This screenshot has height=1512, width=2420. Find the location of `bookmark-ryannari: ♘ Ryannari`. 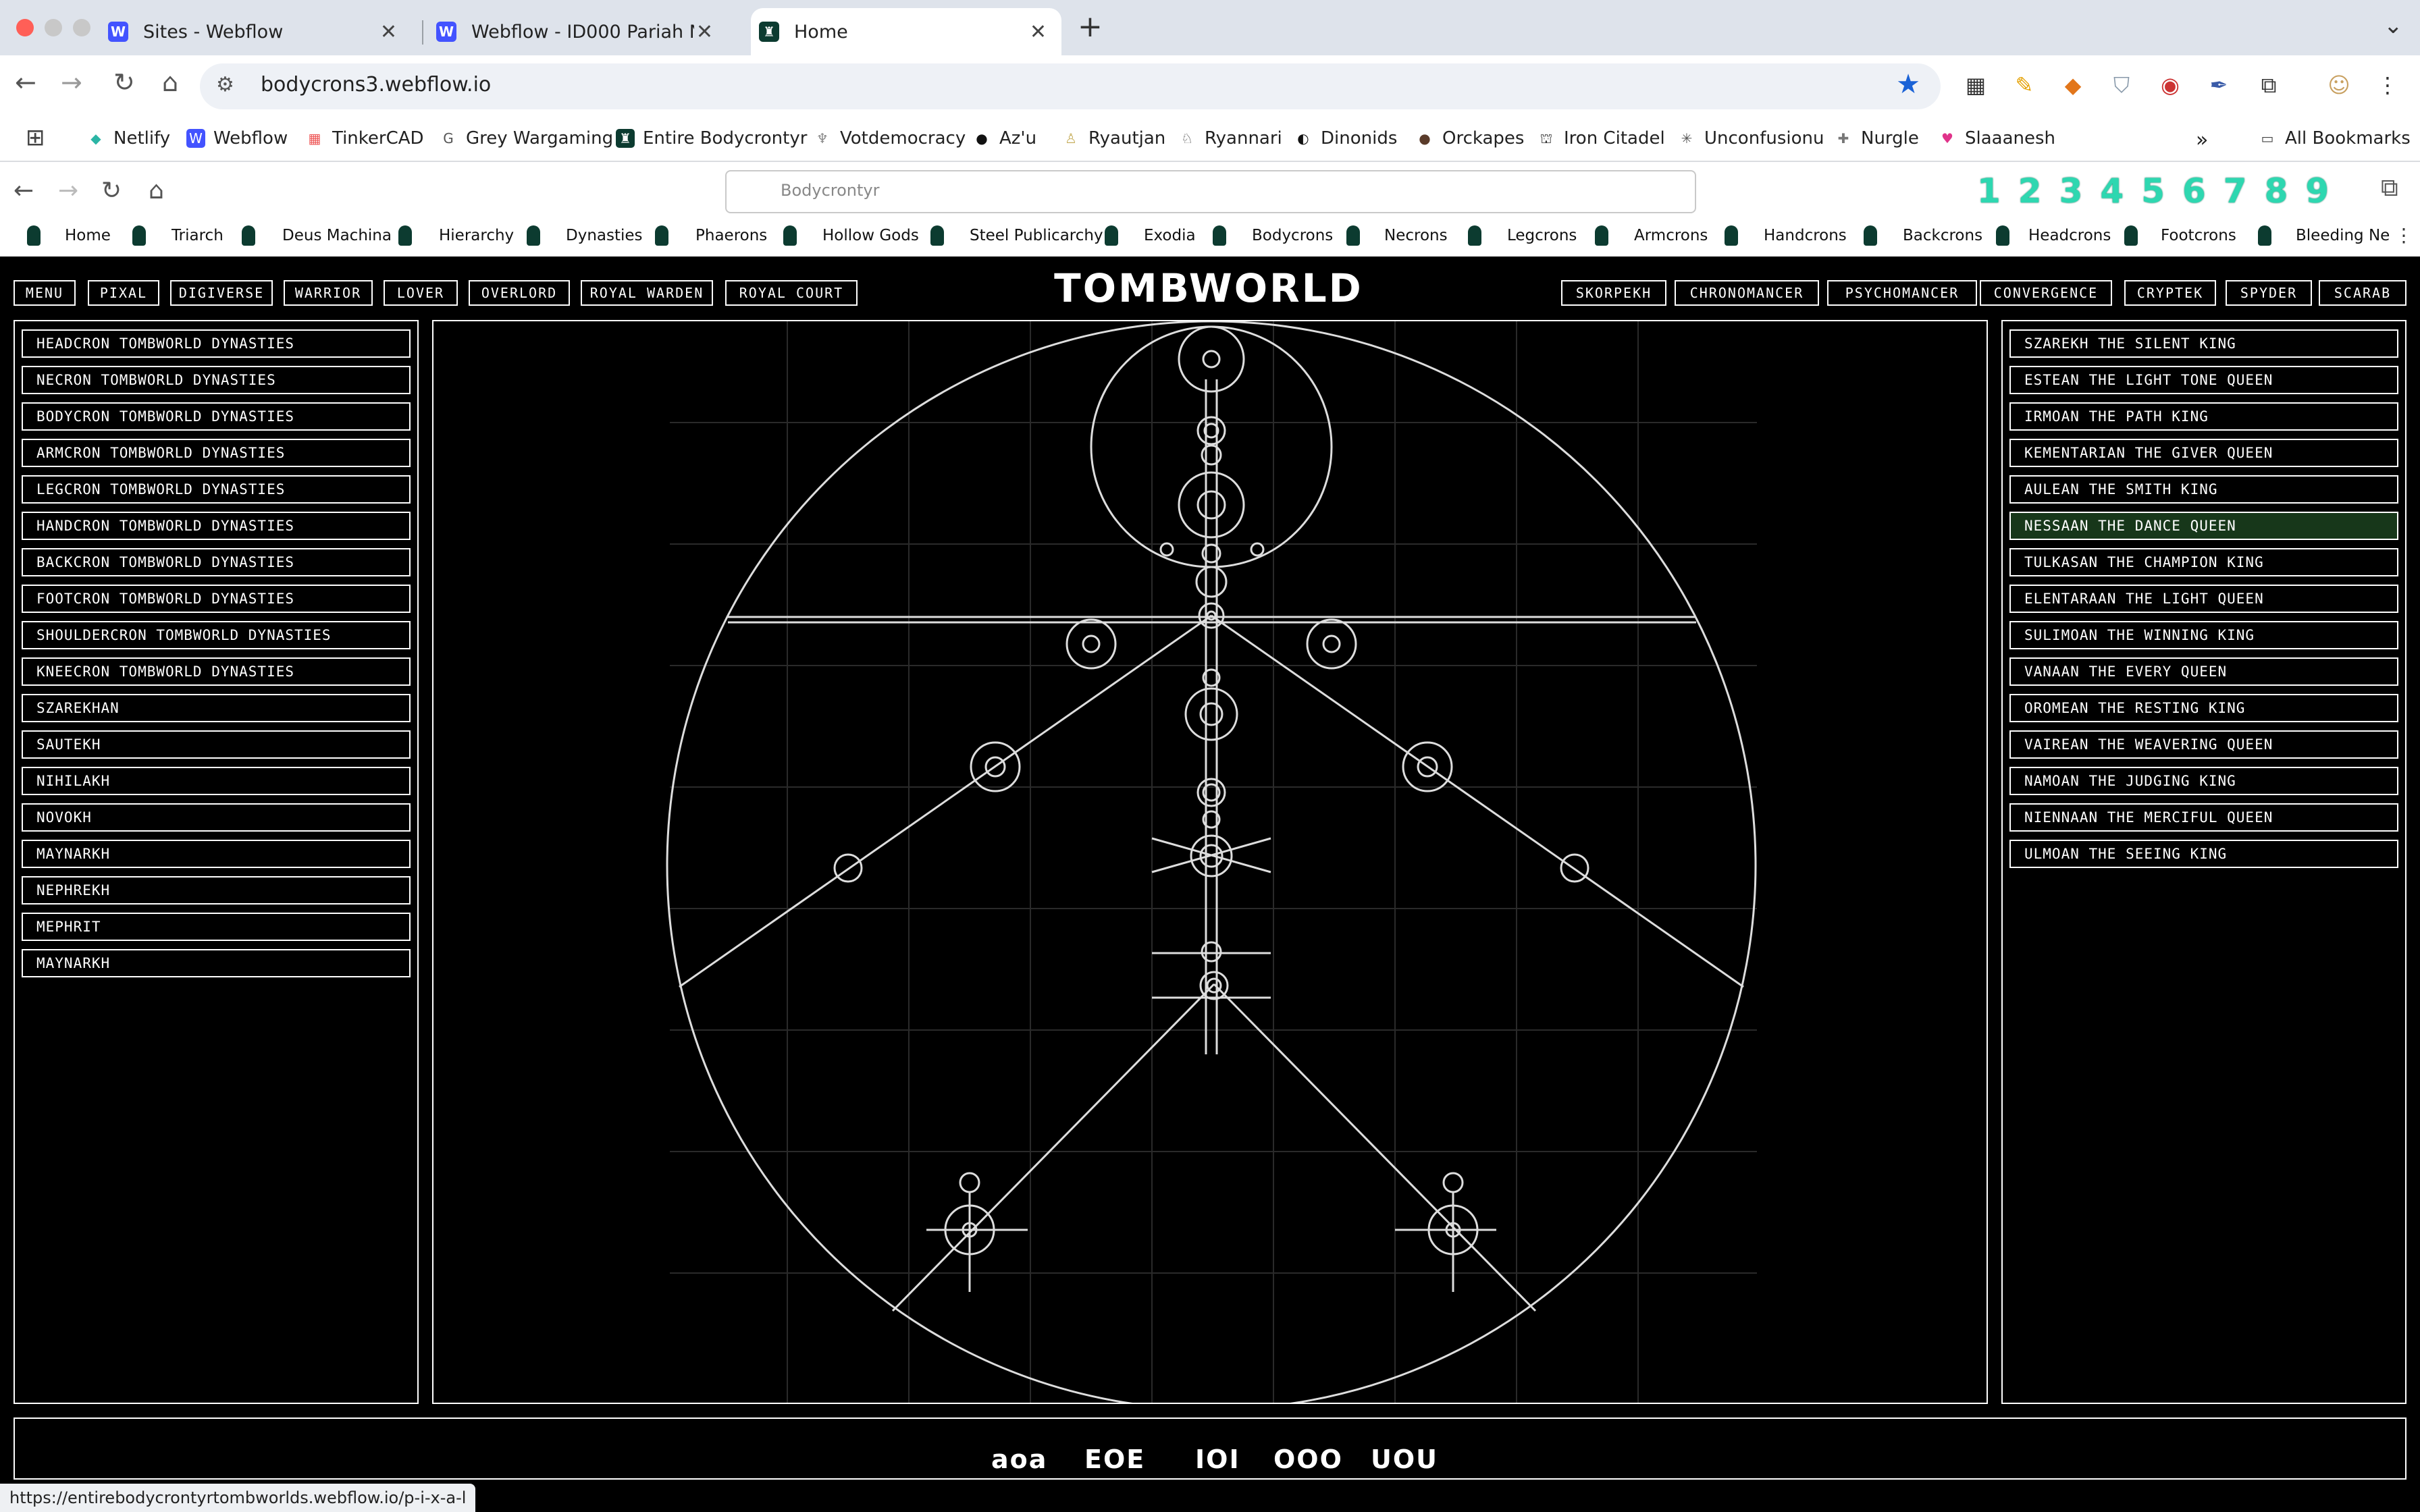

bookmark-ryannari: ♘ Ryannari is located at coordinates (1230, 138).